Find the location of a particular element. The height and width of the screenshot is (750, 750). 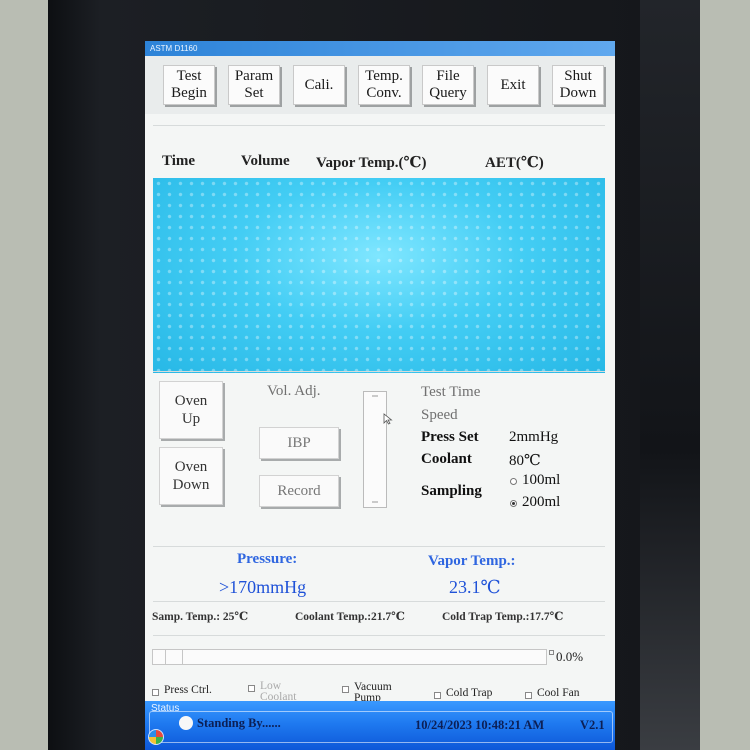

sample-temp-readout: Samp. Temp.: 25℃ is located at coordinates (200, 617).